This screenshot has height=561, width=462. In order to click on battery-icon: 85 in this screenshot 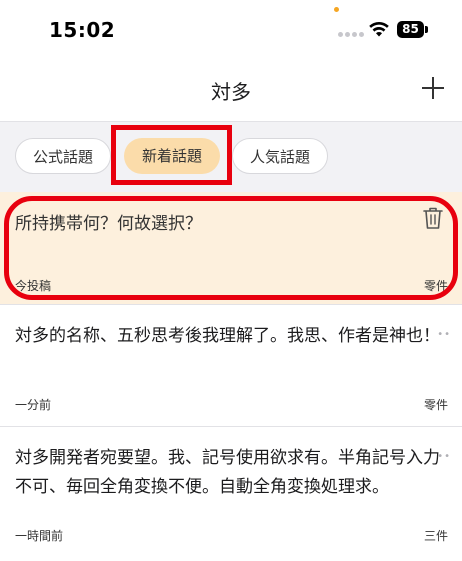, I will do `click(412, 29)`.